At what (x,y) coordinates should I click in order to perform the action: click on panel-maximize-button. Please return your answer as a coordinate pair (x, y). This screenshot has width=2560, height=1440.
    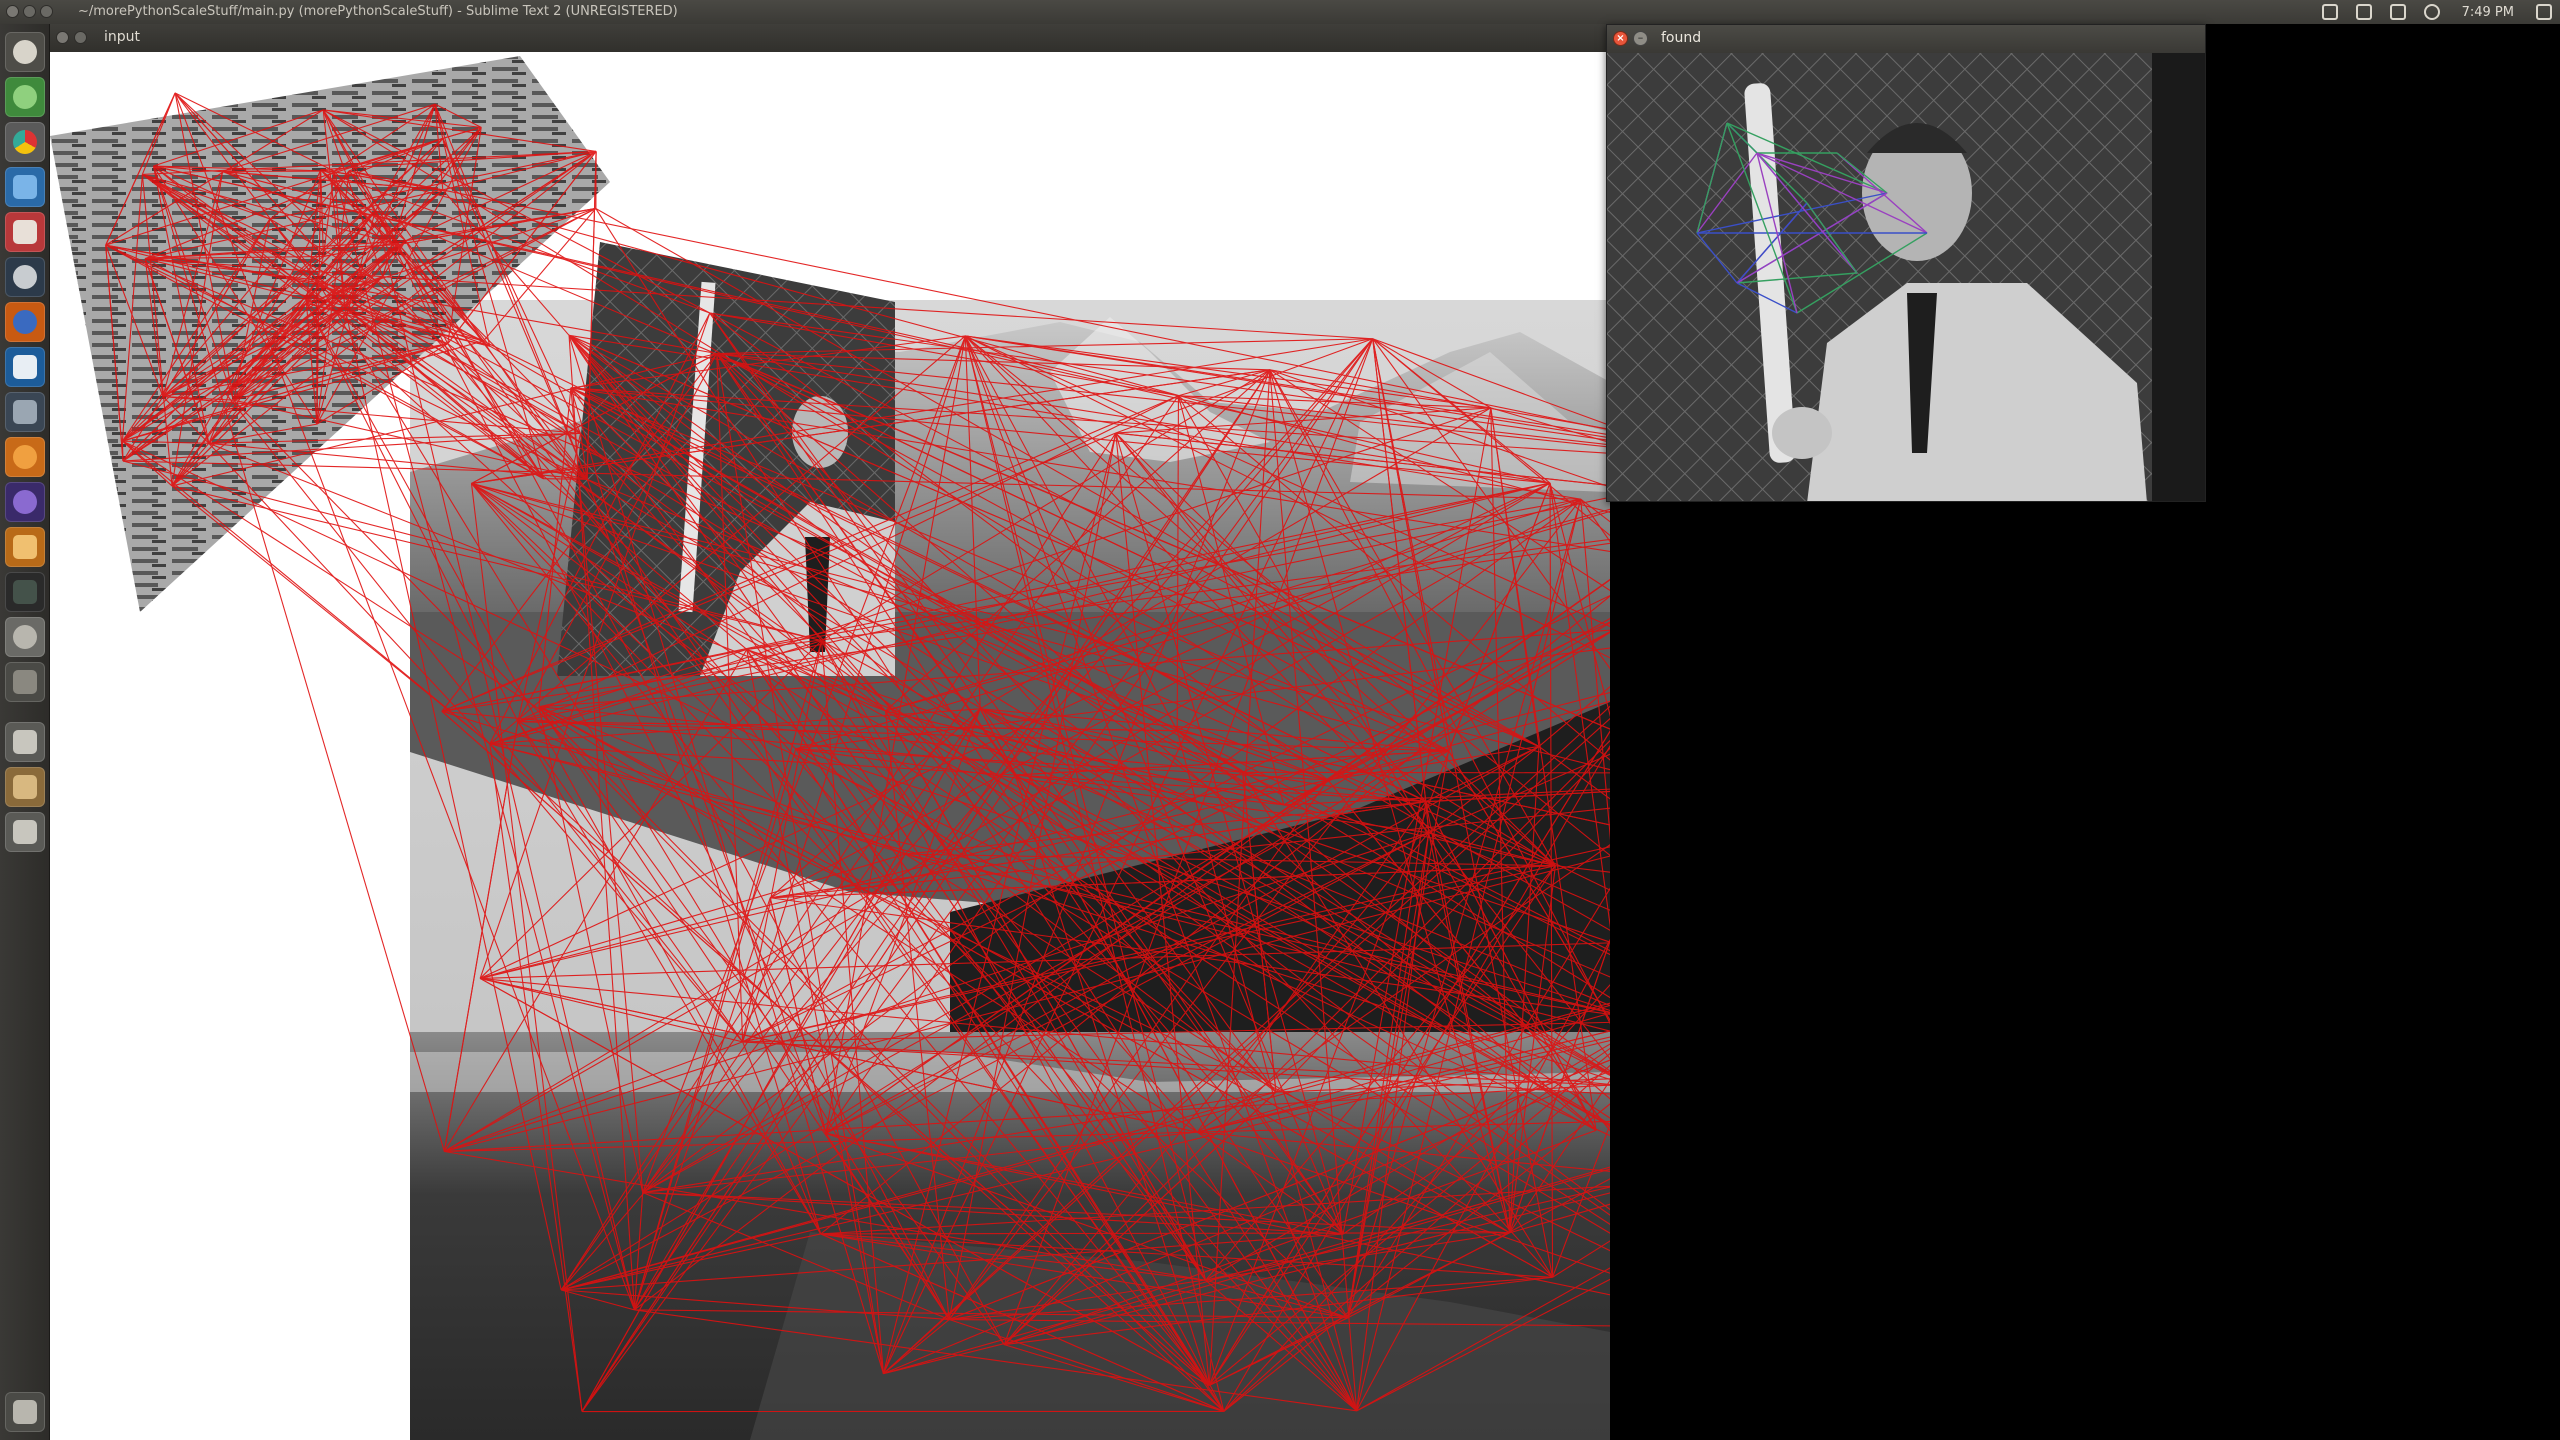
    Looking at the image, I should click on (46, 11).